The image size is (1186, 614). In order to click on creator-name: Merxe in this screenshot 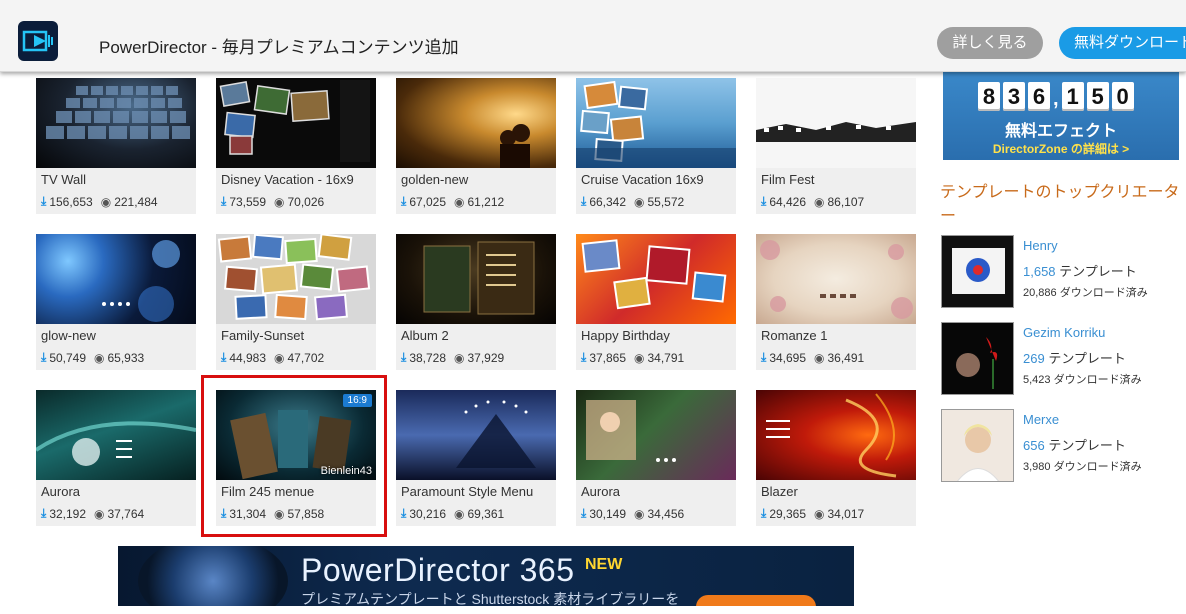, I will do `click(1041, 419)`.